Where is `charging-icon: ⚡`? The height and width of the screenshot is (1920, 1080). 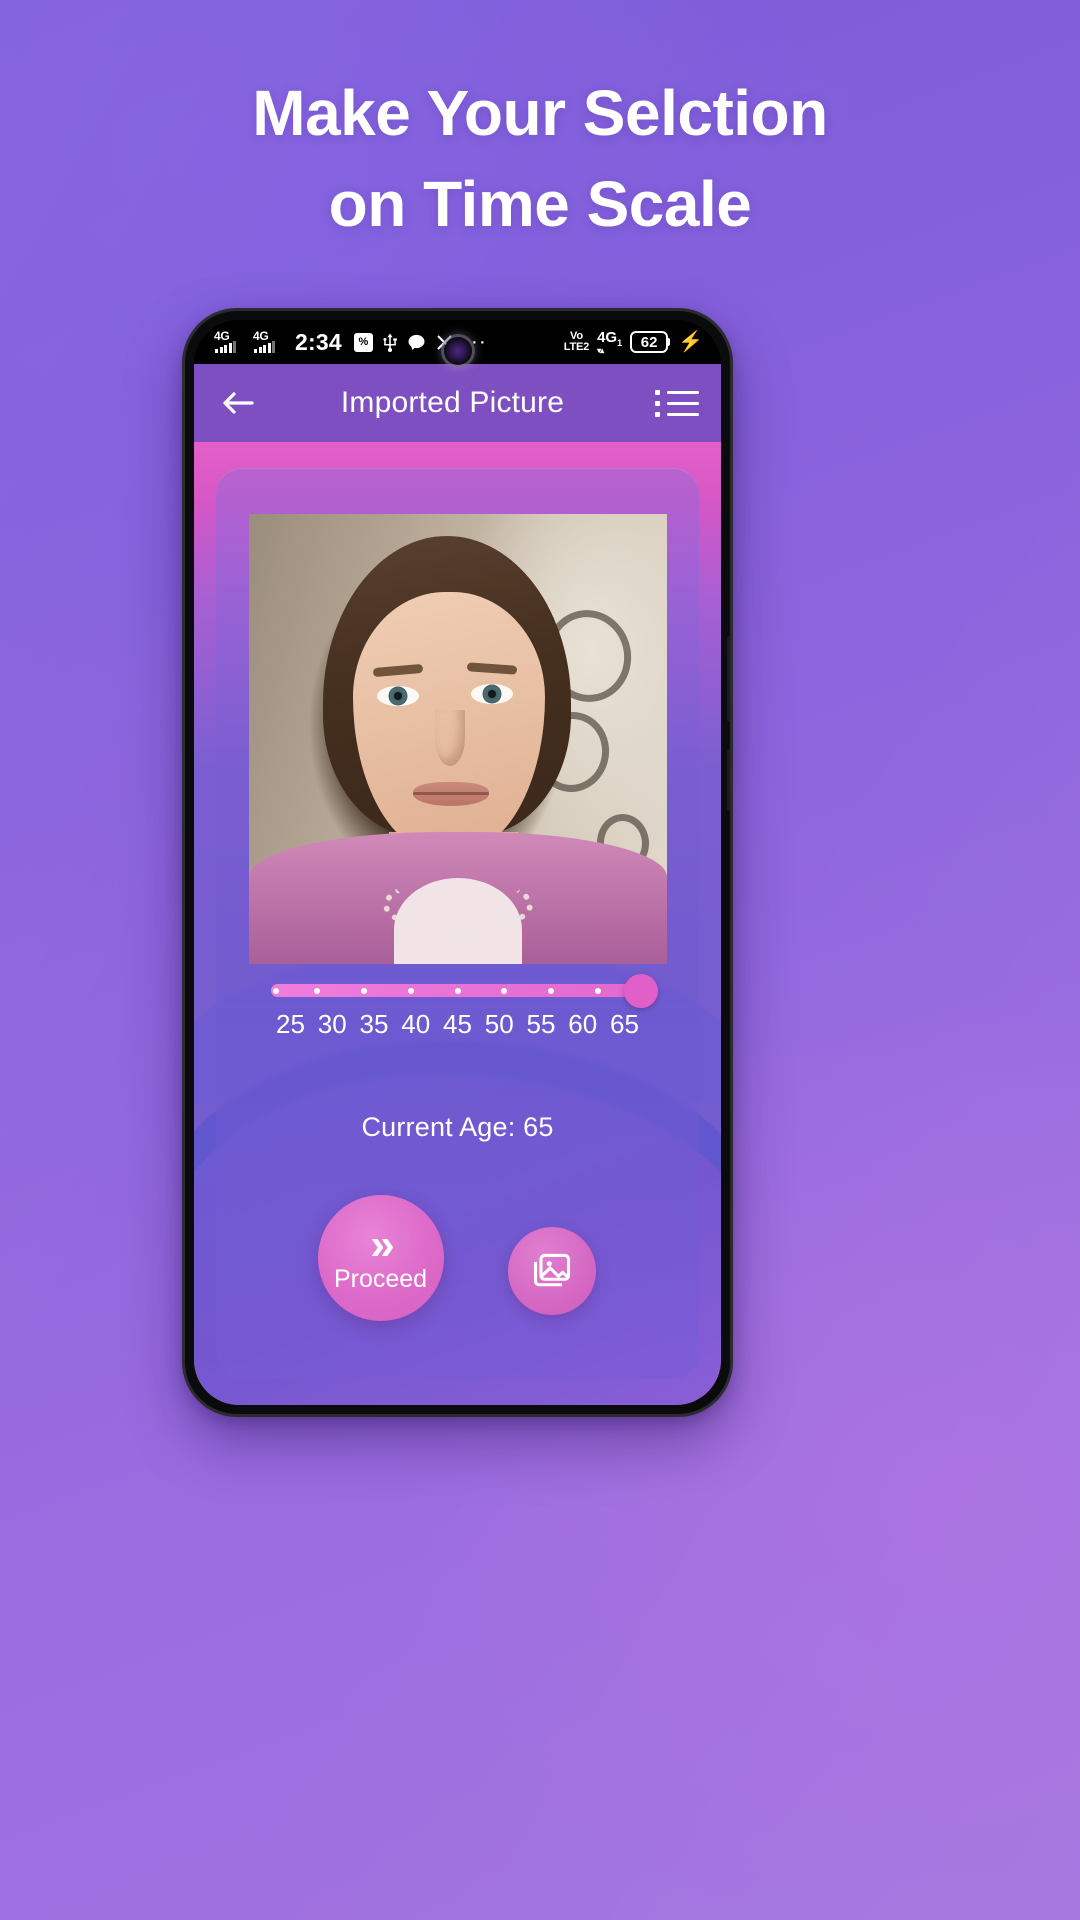 charging-icon: ⚡ is located at coordinates (690, 342).